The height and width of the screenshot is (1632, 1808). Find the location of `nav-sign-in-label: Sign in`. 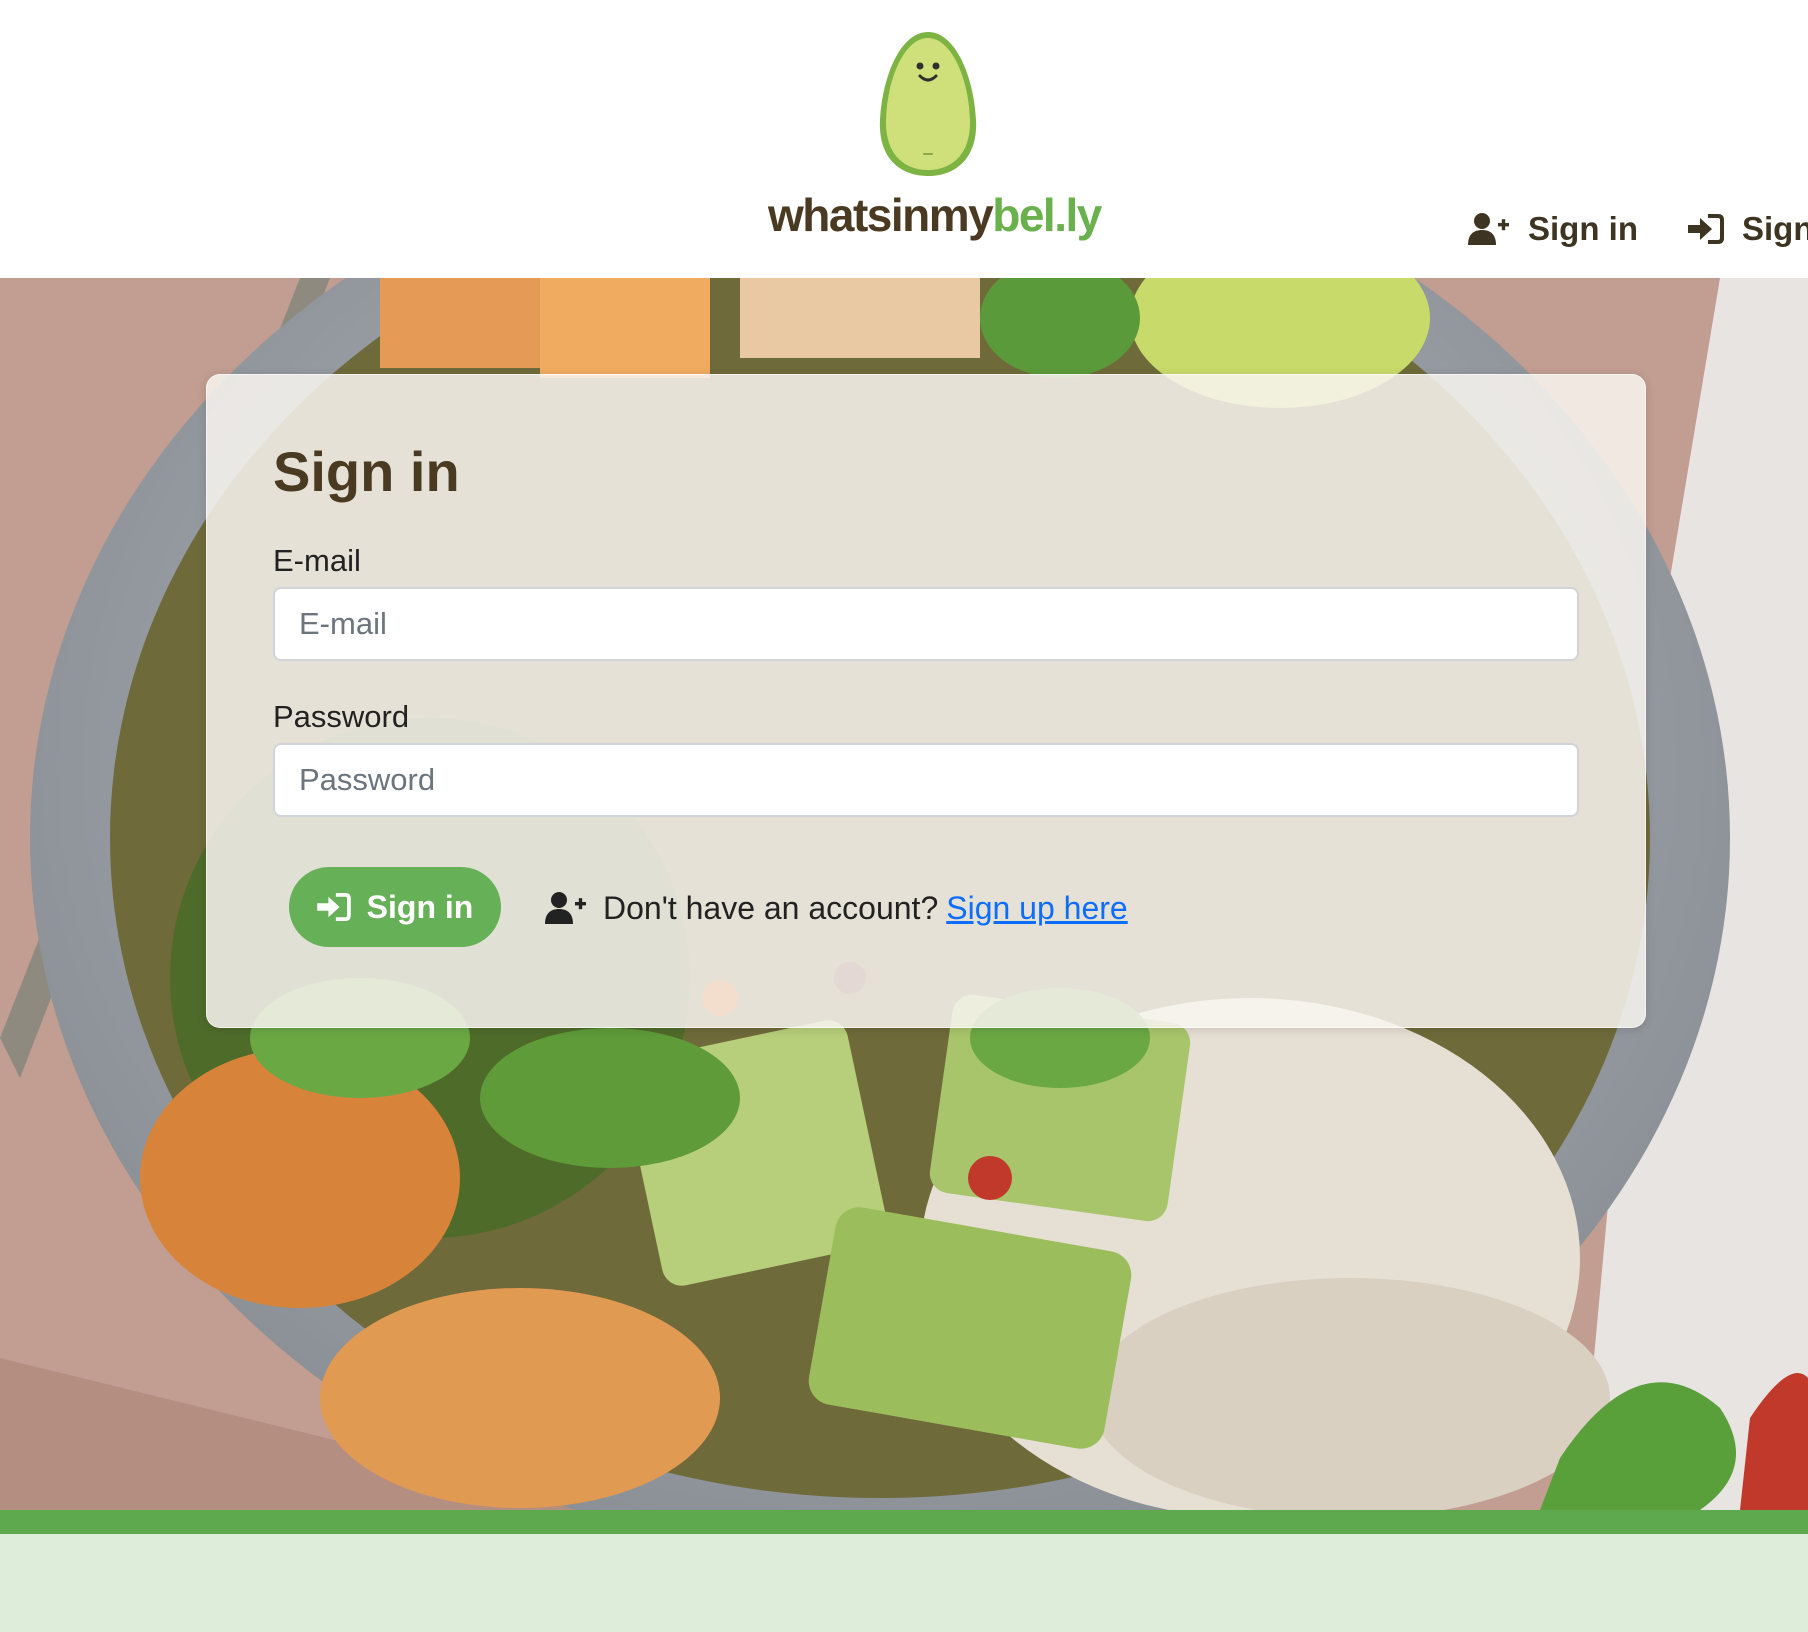

nav-sign-in-label: Sign in is located at coordinates (1583, 228).